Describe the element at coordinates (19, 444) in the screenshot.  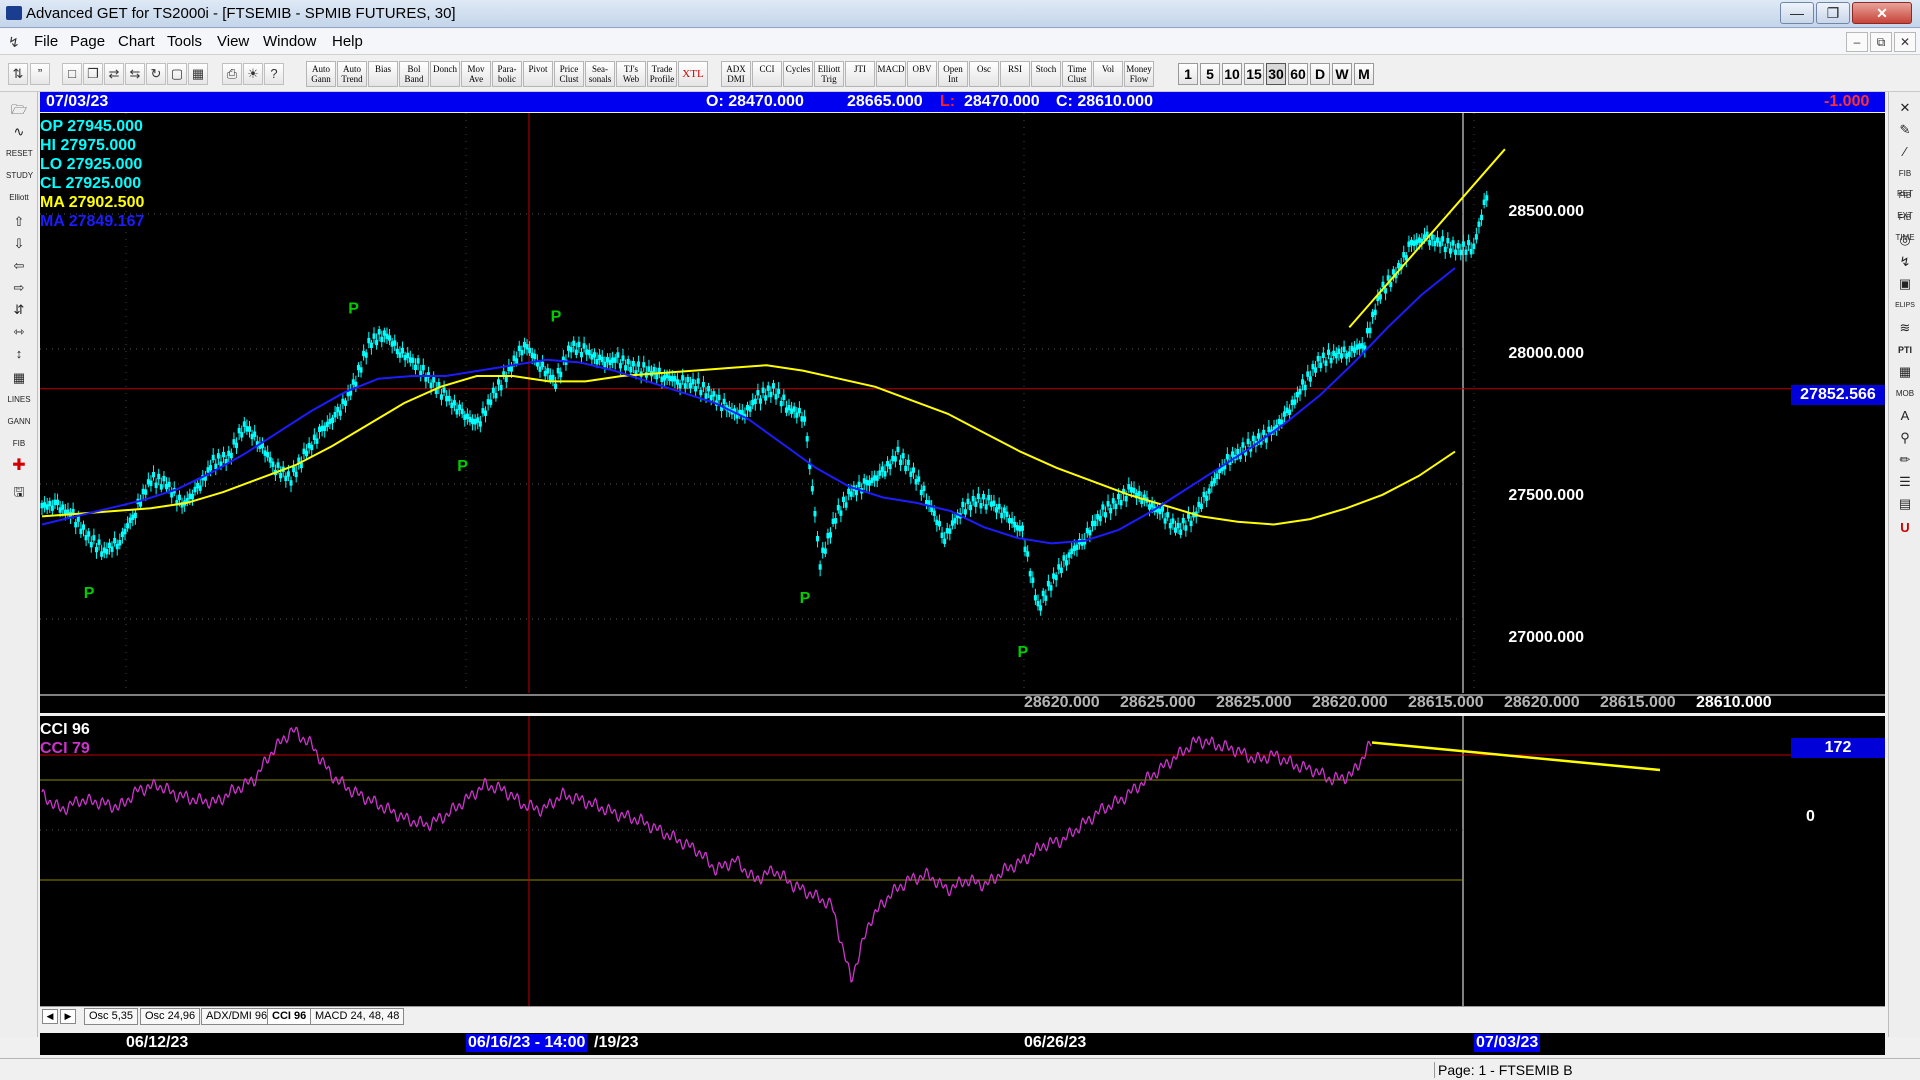
I see `fib-button: FIB` at that location.